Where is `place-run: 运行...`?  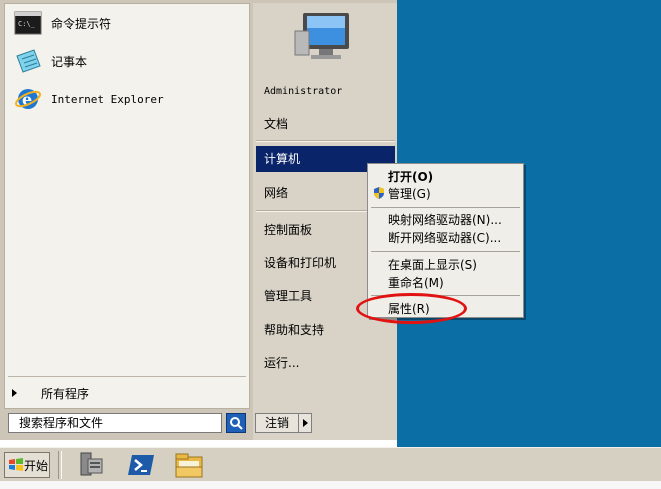 place-run: 运行... is located at coordinates (325, 363).